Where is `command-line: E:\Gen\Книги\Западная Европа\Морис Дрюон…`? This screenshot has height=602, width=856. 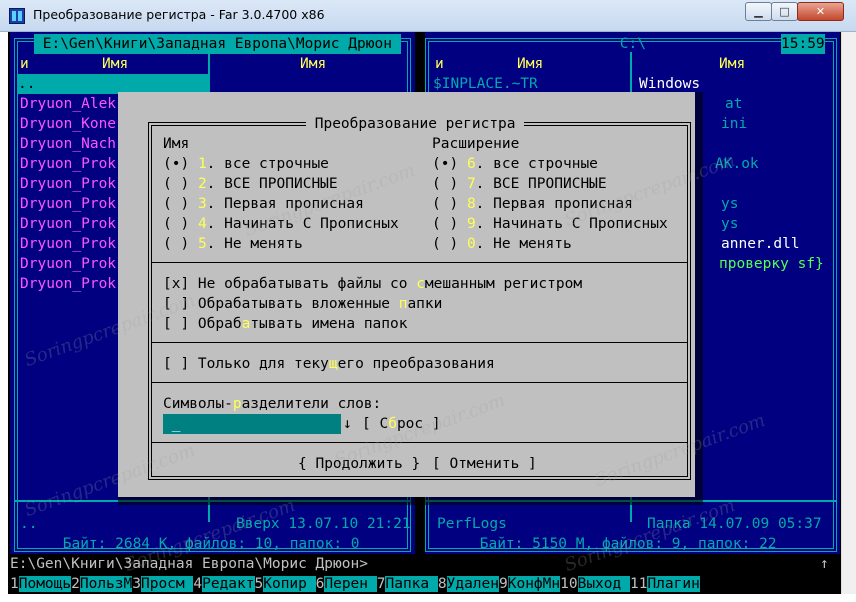 command-line: E:\Gen\Книги\Западная Европа\Морис Дрюон… is located at coordinates (189, 564).